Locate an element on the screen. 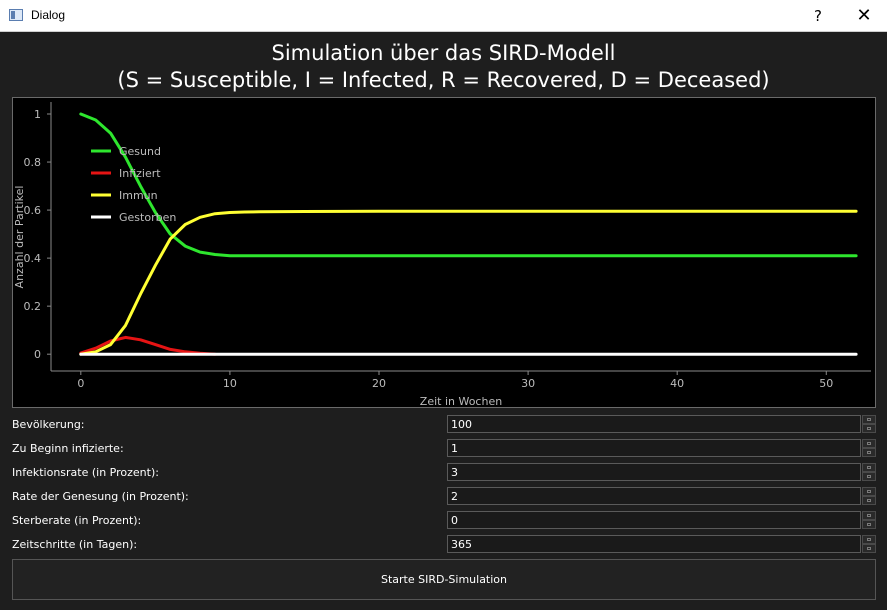 This screenshot has height=610, width=887. population-spinbox is located at coordinates (661, 424).